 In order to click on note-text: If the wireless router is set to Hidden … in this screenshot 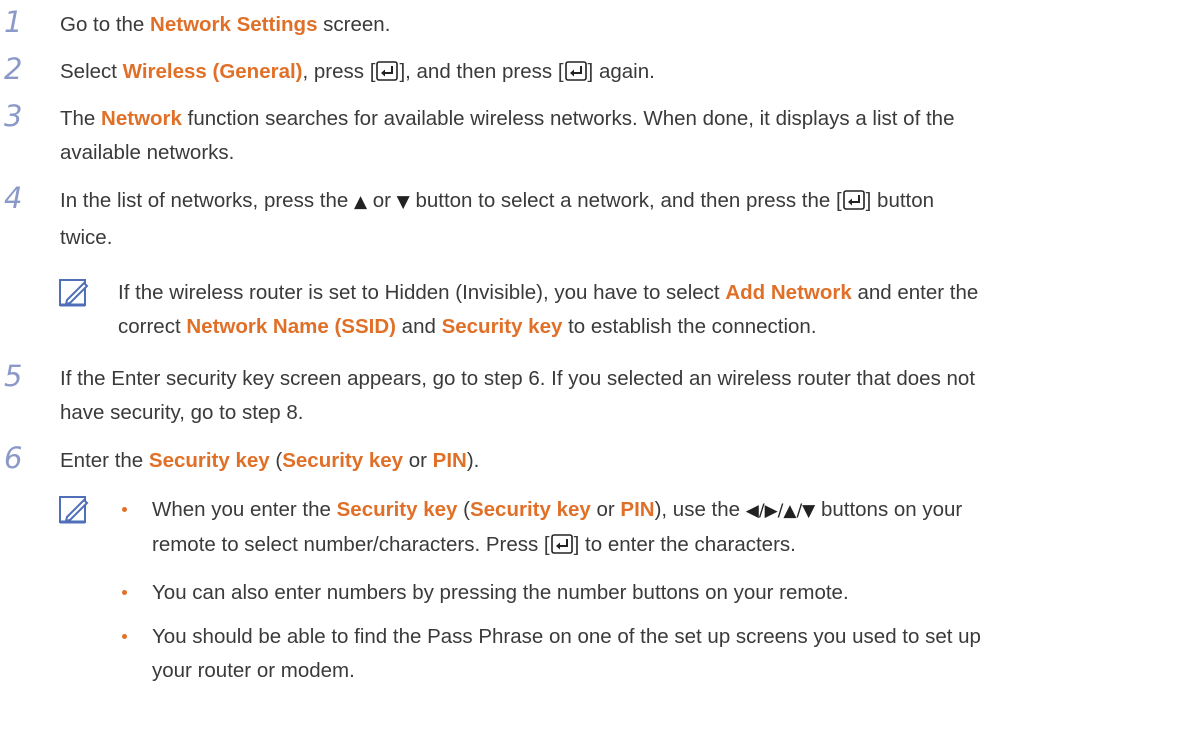, I will do `click(548, 309)`.